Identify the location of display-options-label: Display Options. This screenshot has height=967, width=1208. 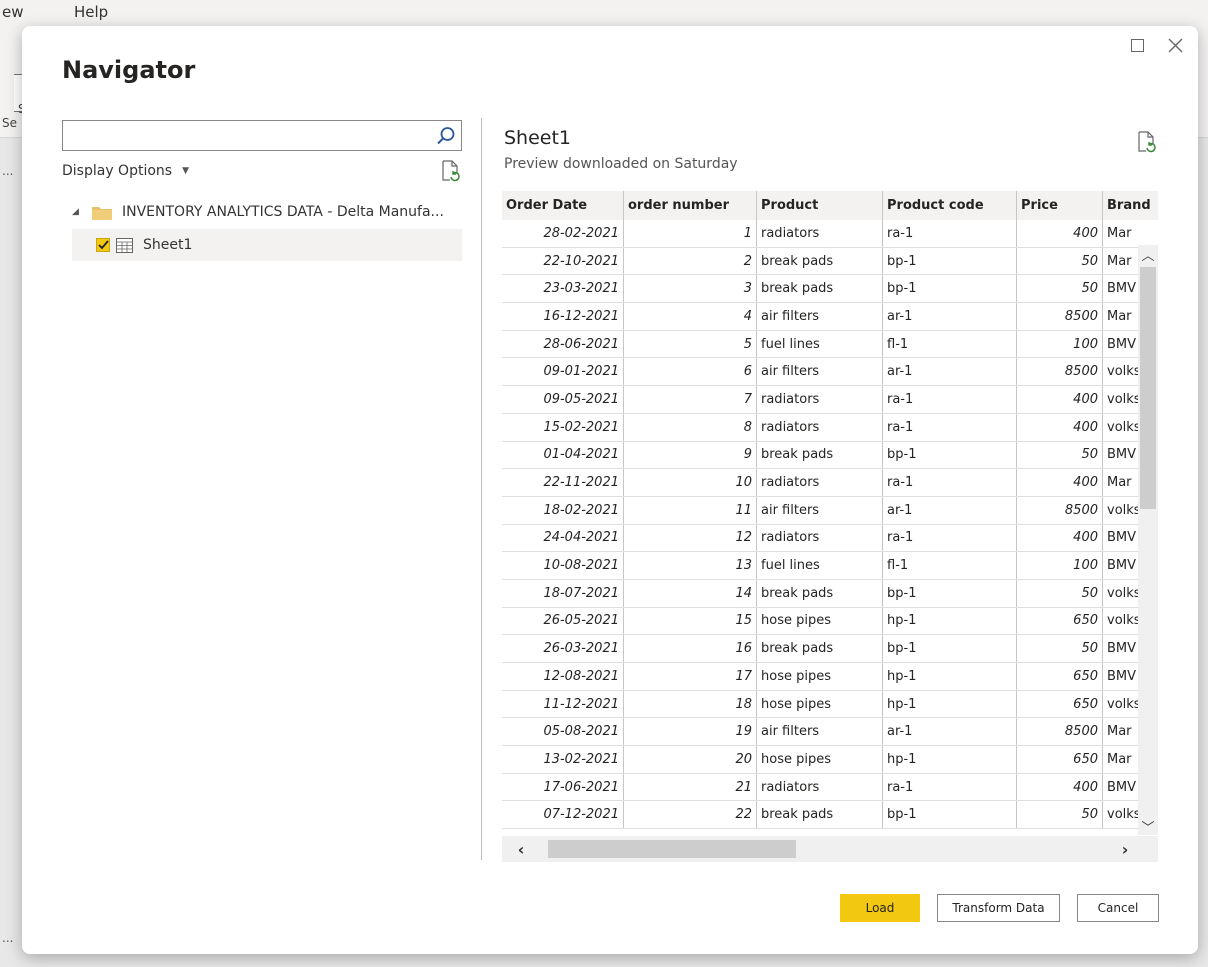
(117, 171).